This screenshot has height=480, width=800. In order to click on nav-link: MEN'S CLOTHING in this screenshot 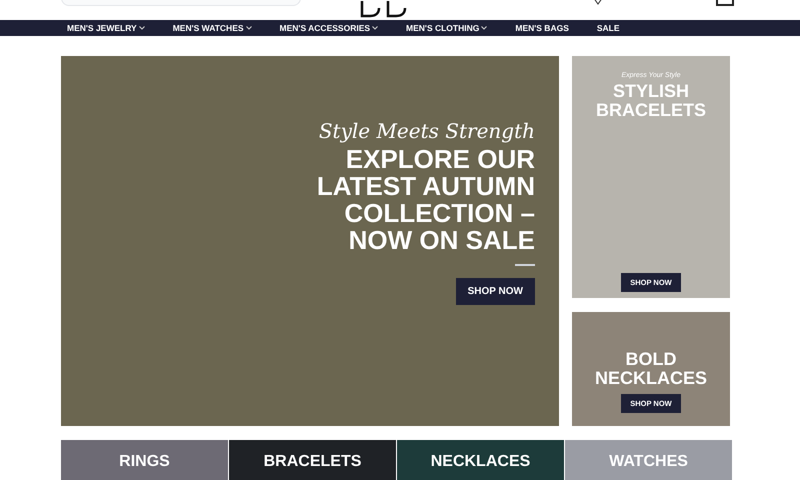, I will do `click(447, 28)`.